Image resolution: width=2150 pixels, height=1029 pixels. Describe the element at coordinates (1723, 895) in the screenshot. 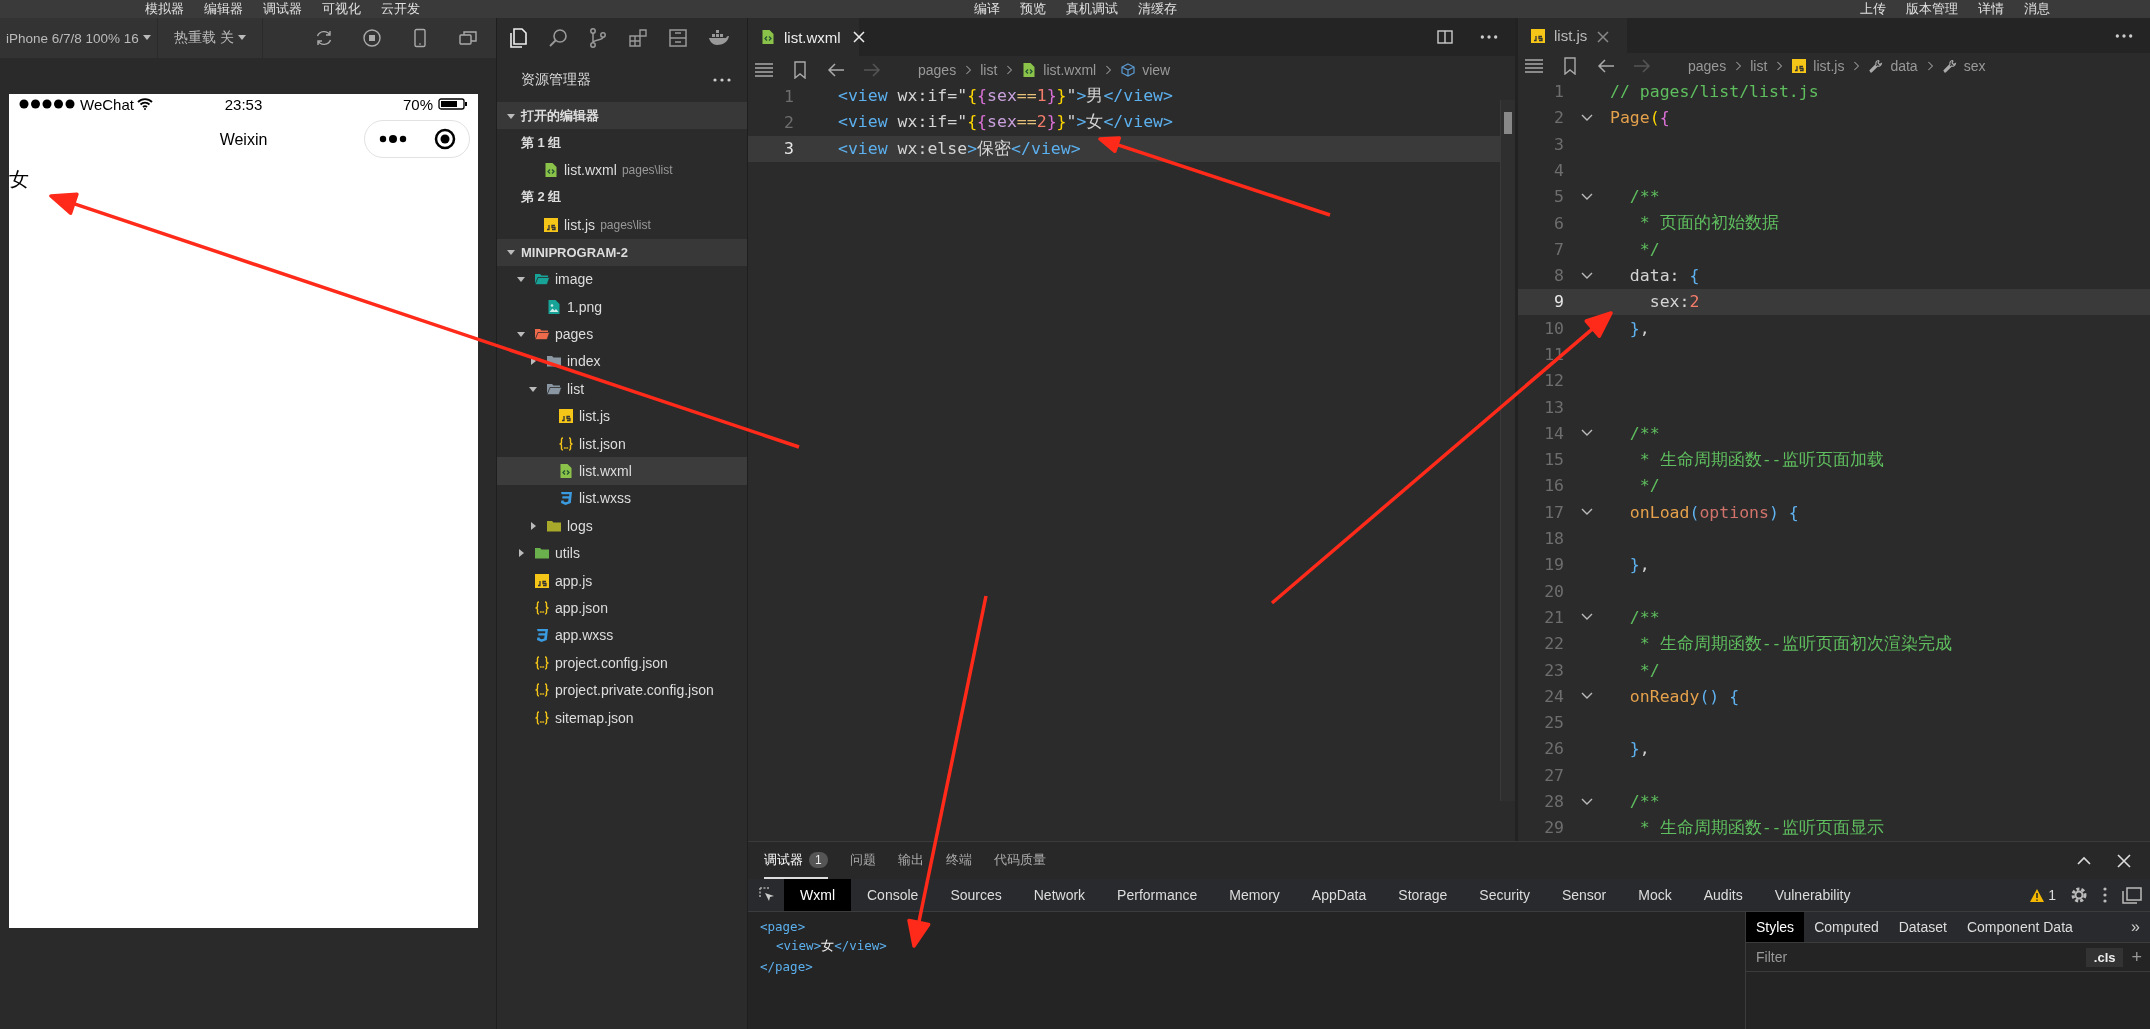

I see `devtools-tab: Audits` at that location.